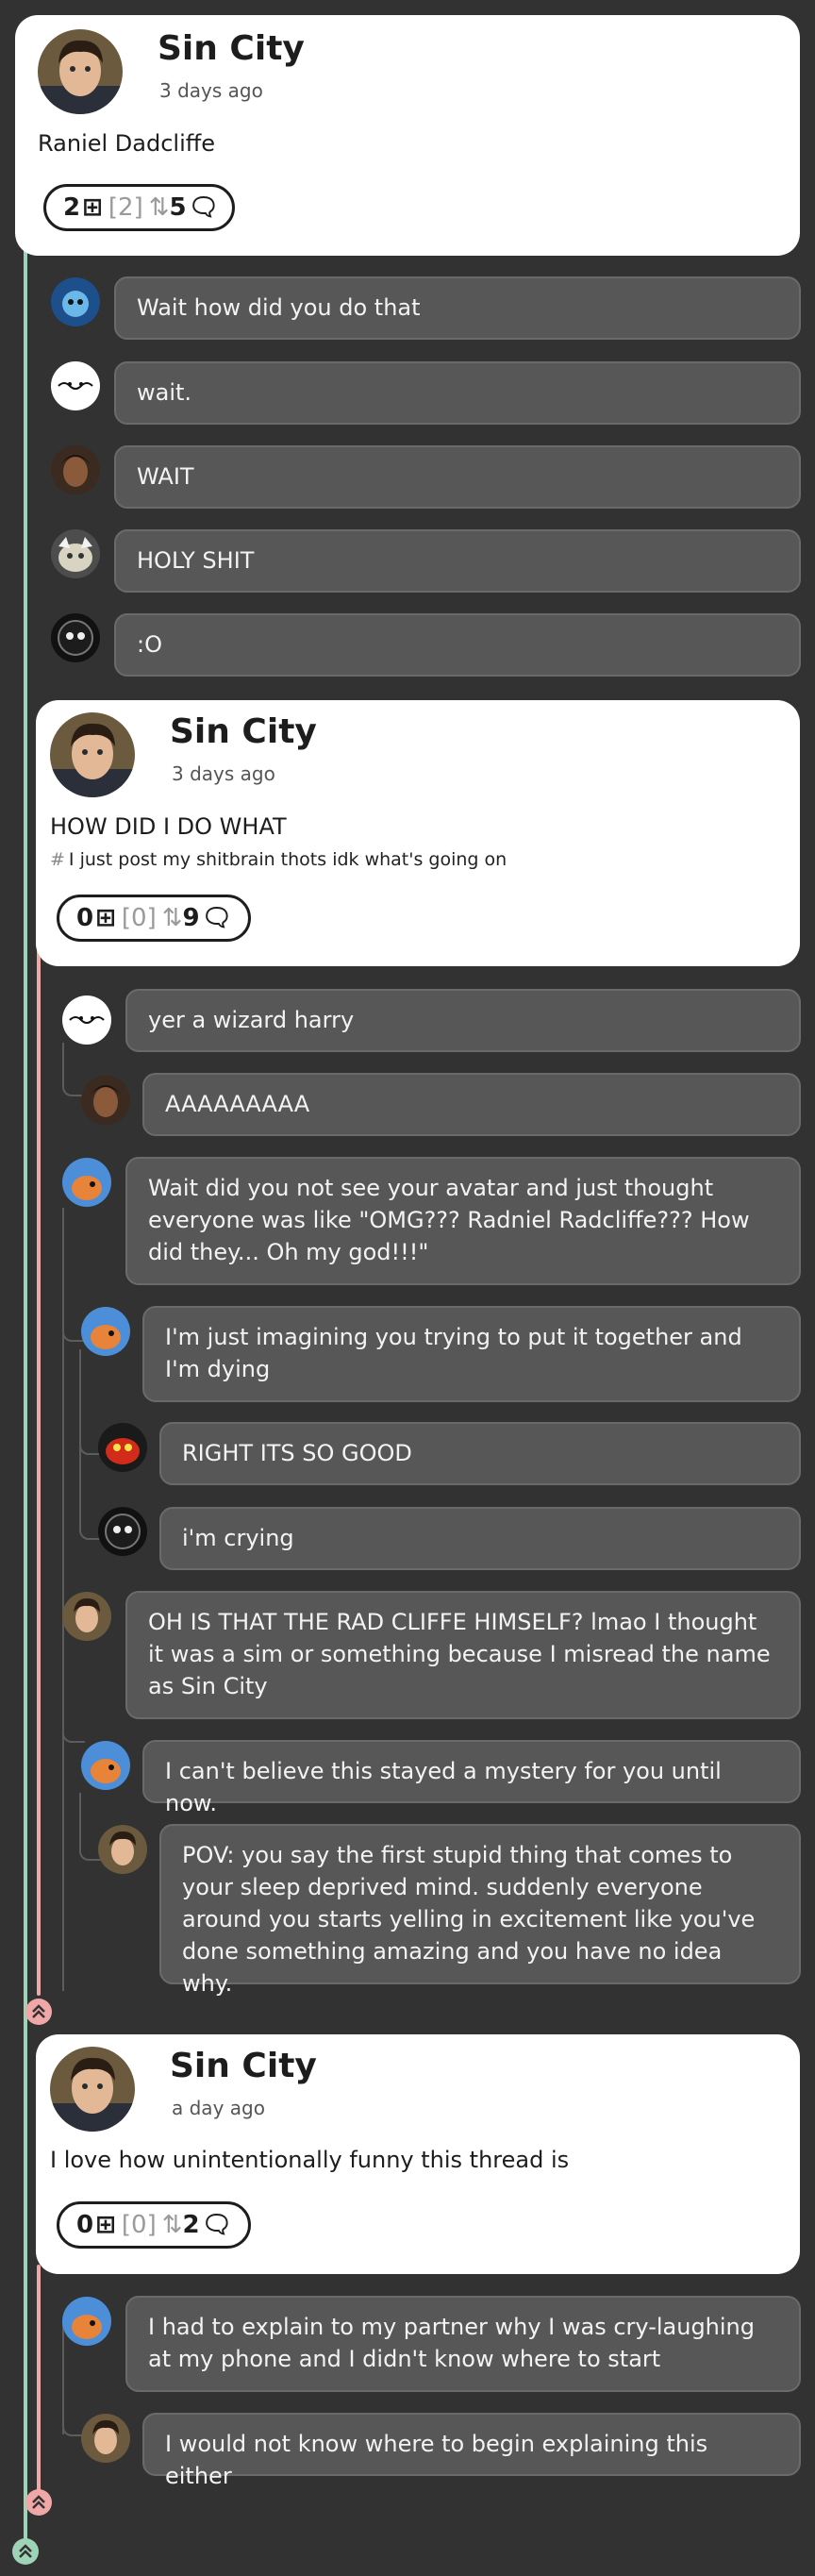 The height and width of the screenshot is (2576, 815). What do you see at coordinates (480, 1453) in the screenshot?
I see `reply-bubble: RIGHT ITS SO GOOD` at bounding box center [480, 1453].